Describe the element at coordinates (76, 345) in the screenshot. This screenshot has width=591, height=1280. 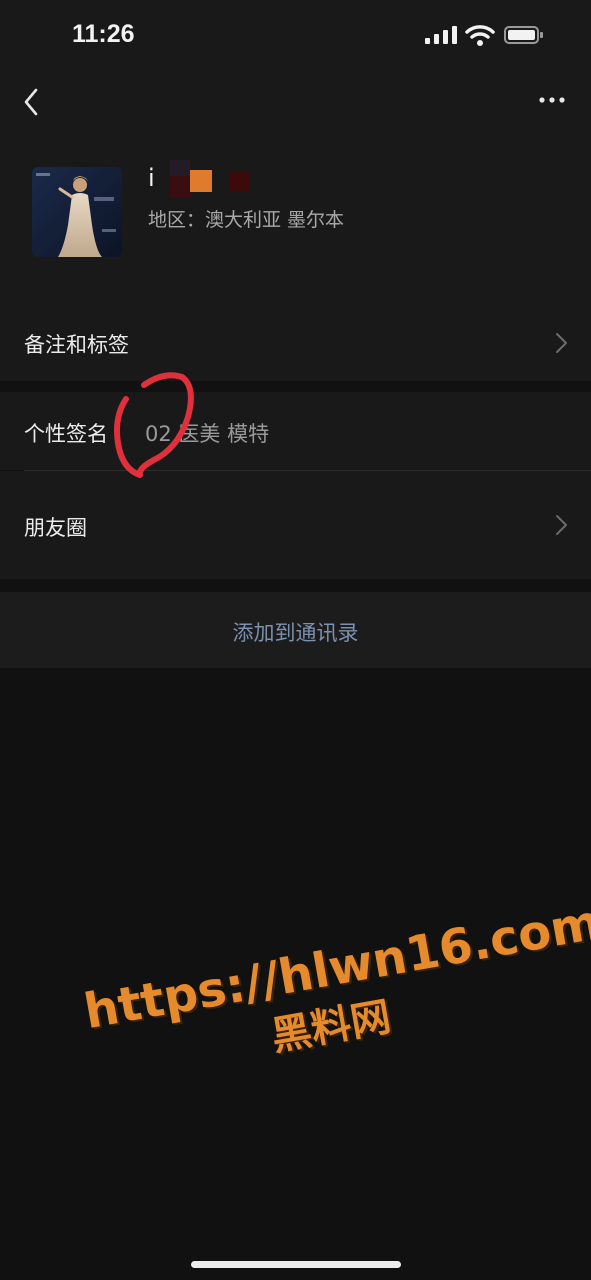
I see `remarks-tags-label: 备注和标签` at that location.